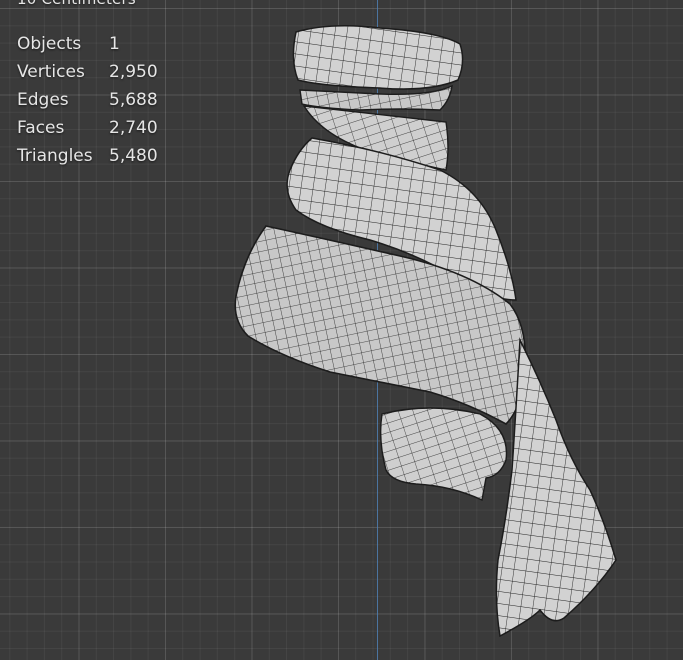  Describe the element at coordinates (55, 156) in the screenshot. I see `stat-label: Triangles` at that location.